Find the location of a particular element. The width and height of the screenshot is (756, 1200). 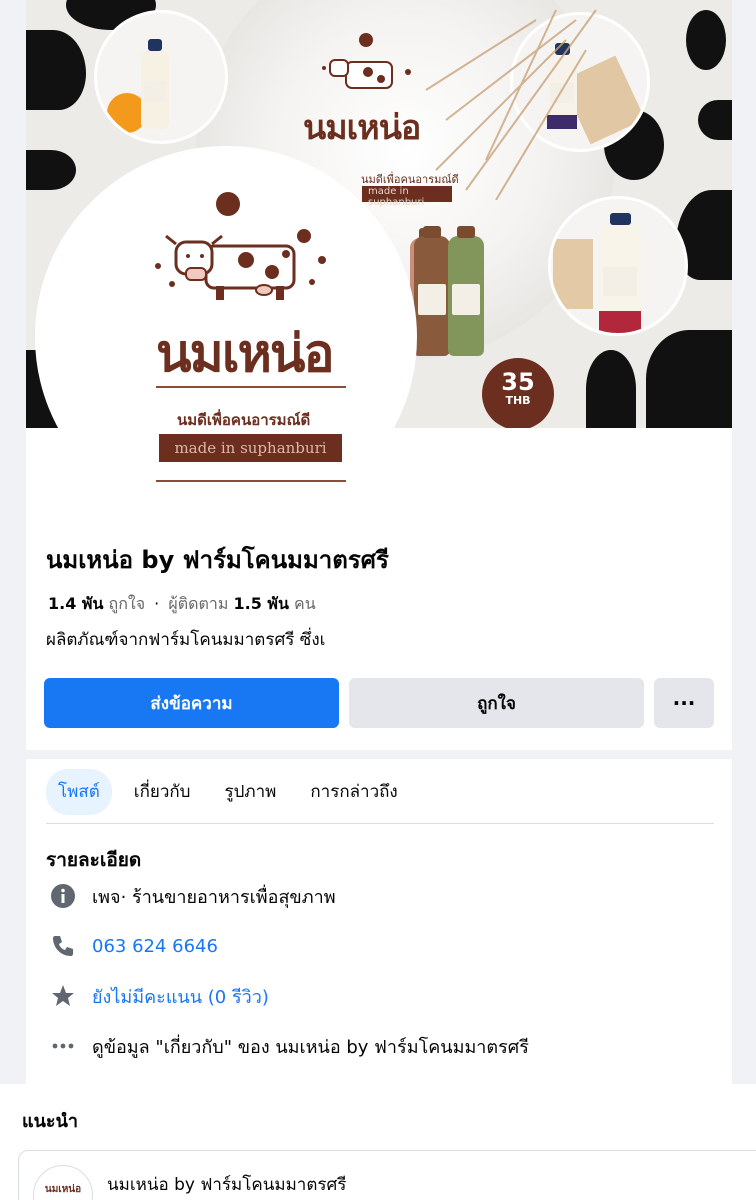

bottle-chocolate is located at coordinates (432, 291).